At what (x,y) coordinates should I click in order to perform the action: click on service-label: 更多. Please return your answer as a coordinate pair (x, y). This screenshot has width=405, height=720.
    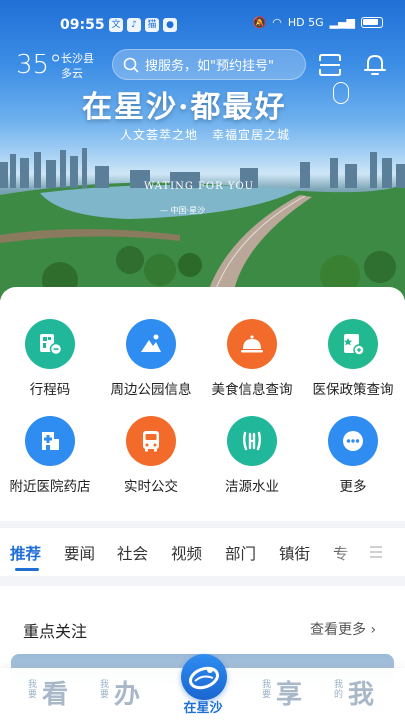
    Looking at the image, I should click on (353, 487).